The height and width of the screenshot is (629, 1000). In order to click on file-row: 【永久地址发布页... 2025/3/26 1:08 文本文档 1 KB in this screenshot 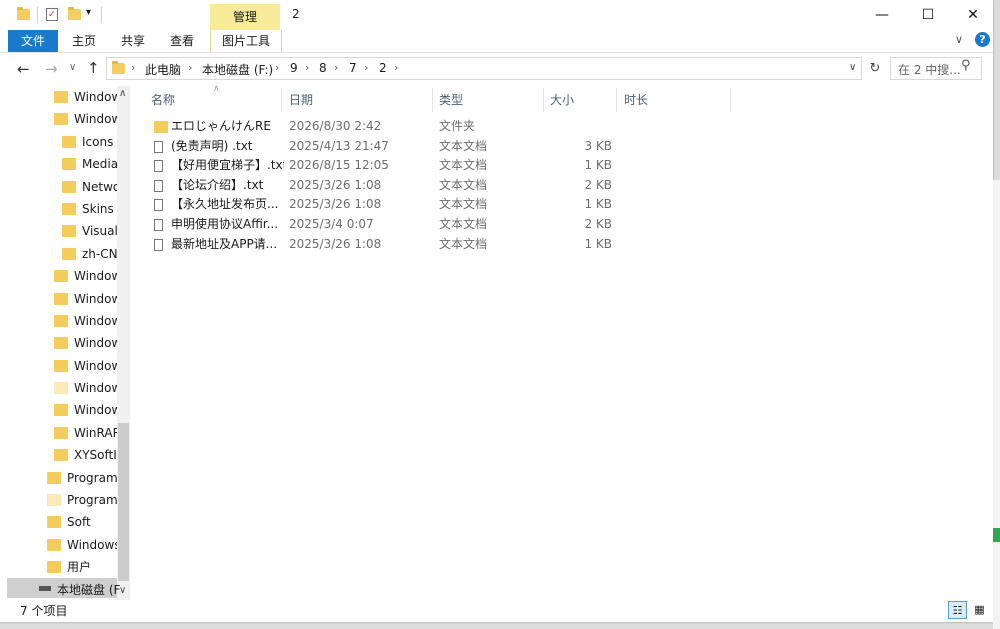, I will do `click(385, 205)`.